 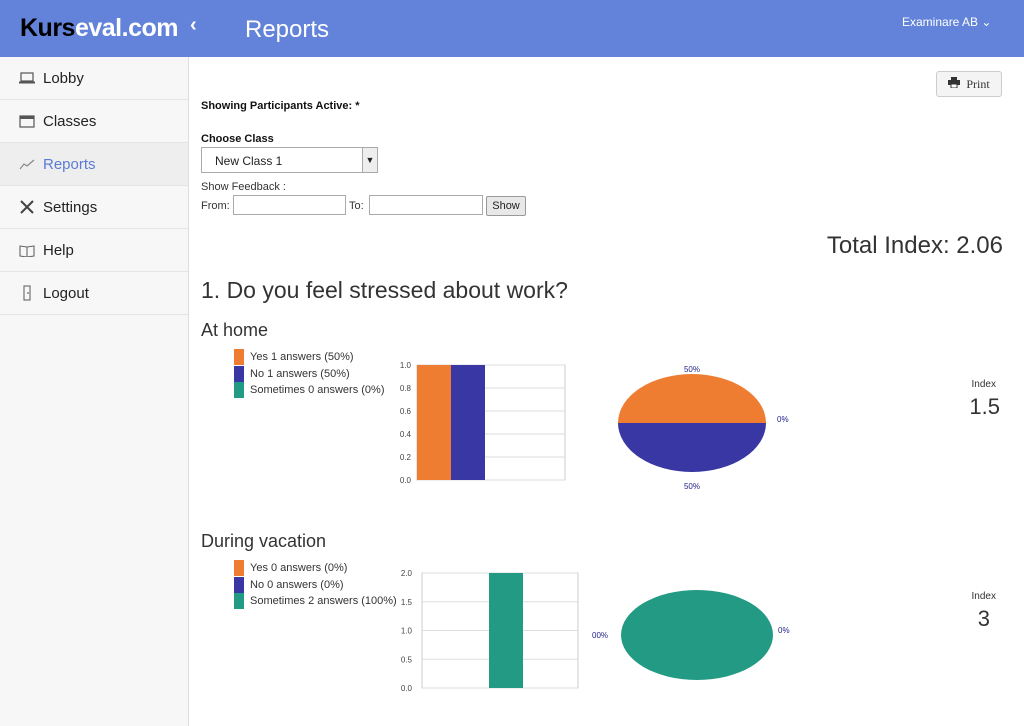 I want to click on participants-status: Showing Participants Active: *, so click(x=280, y=106).